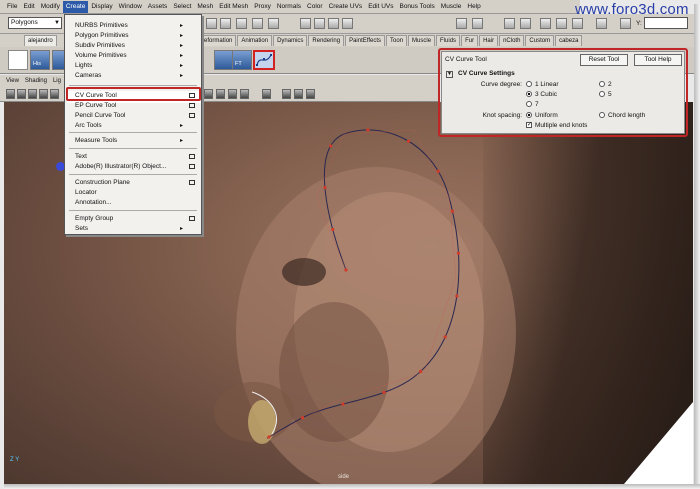 The image size is (700, 489). Describe the element at coordinates (509, 23) in the screenshot. I see `tool-settings-toggle-icon` at that location.